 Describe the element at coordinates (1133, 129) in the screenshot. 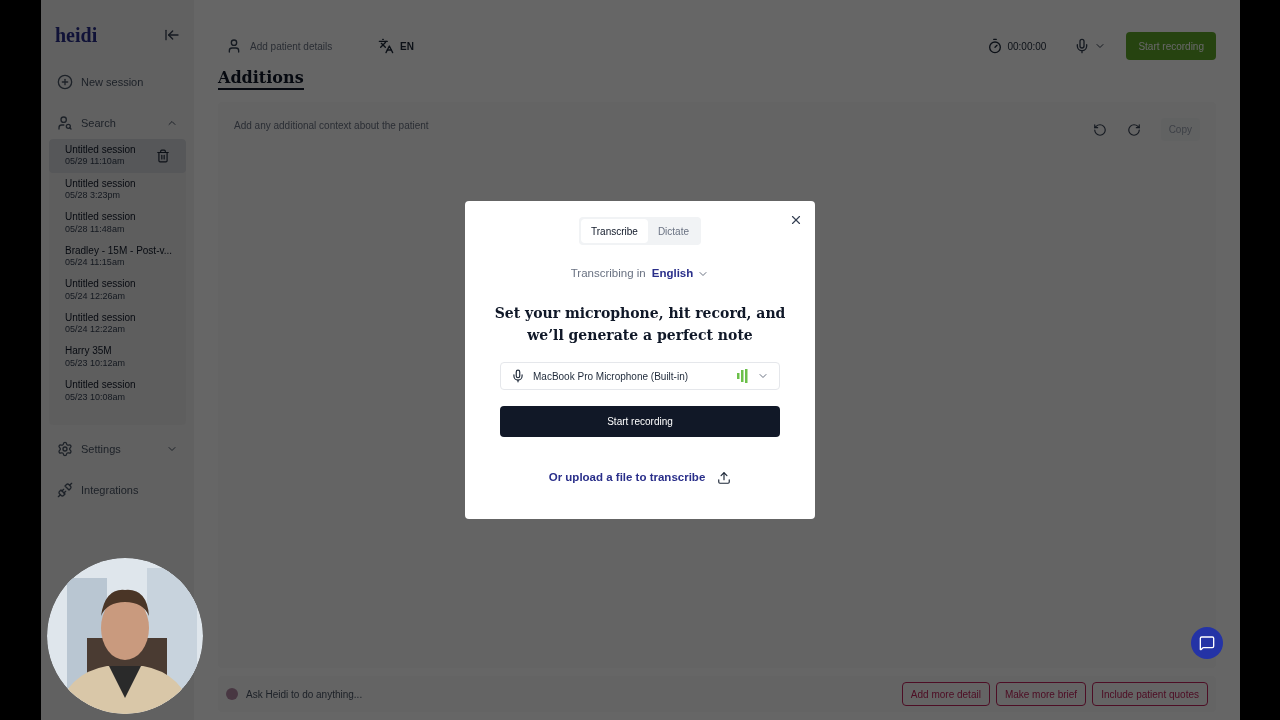

I see `redo-icon` at that location.